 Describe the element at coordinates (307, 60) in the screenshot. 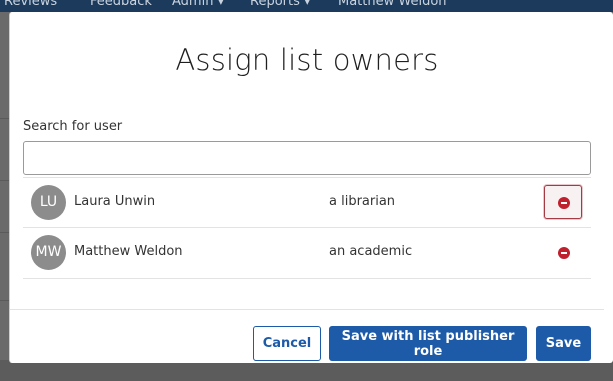

I see `dialog-title: Assign list owners` at that location.